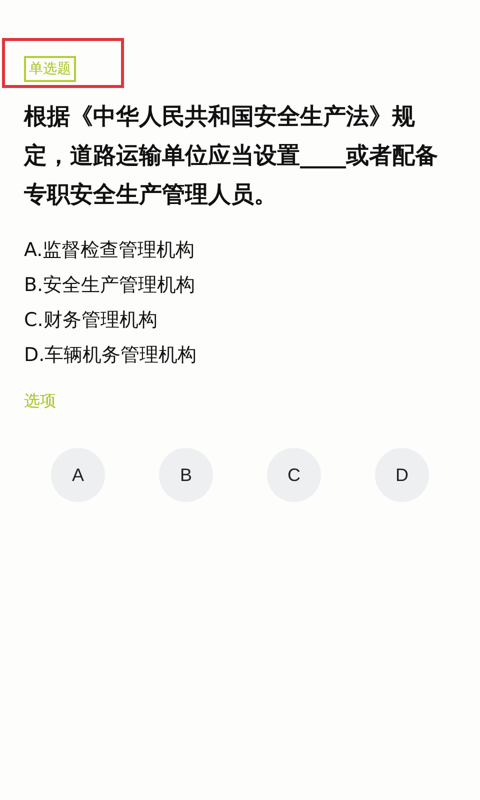  What do you see at coordinates (231, 156) in the screenshot?
I see `question-text: 根据《中华人民共和国安全生产法》规定，道路运输单位应当设置____或者配备专职安全生产管理人员。` at bounding box center [231, 156].